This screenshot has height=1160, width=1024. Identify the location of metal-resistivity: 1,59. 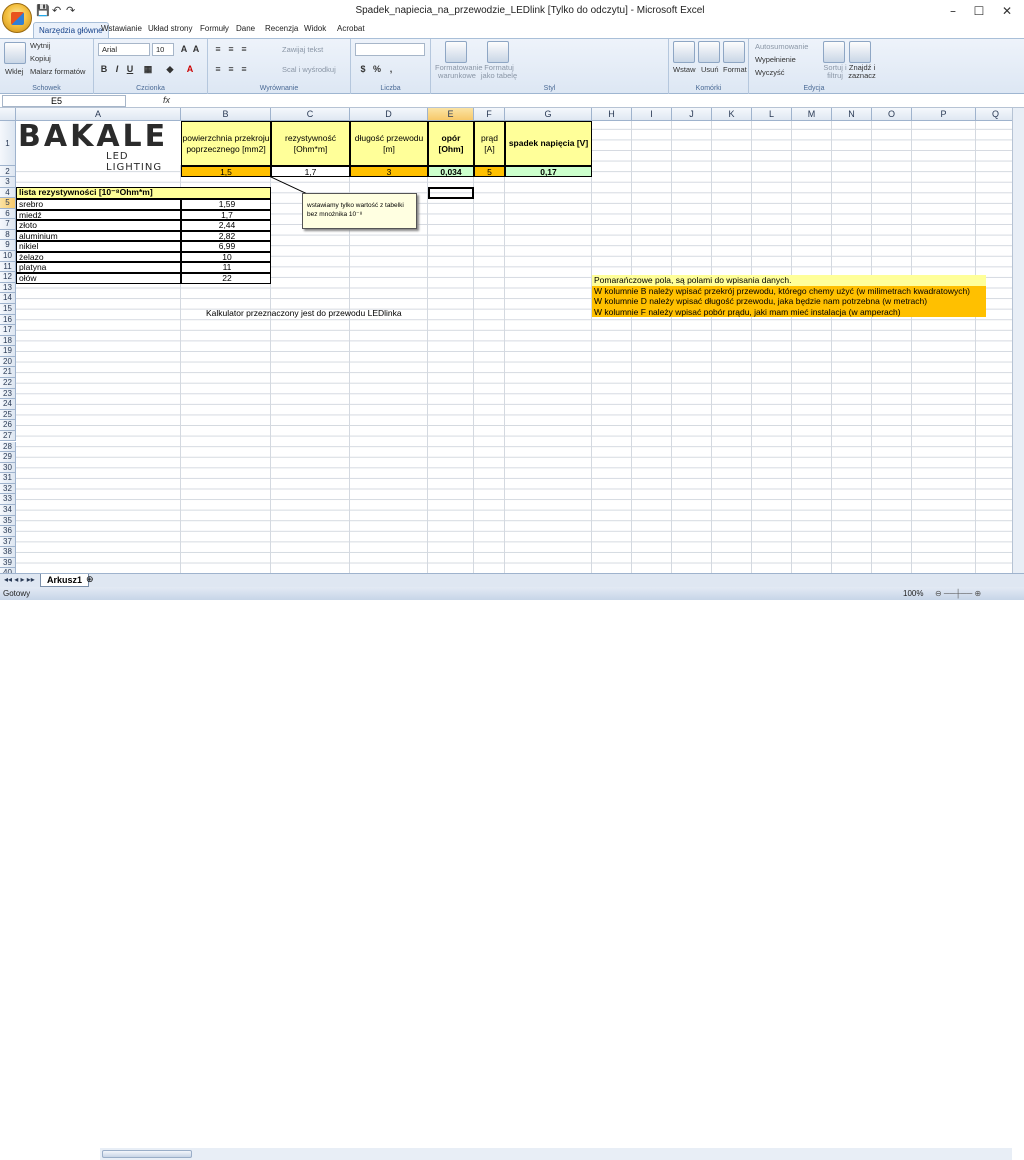
(226, 204).